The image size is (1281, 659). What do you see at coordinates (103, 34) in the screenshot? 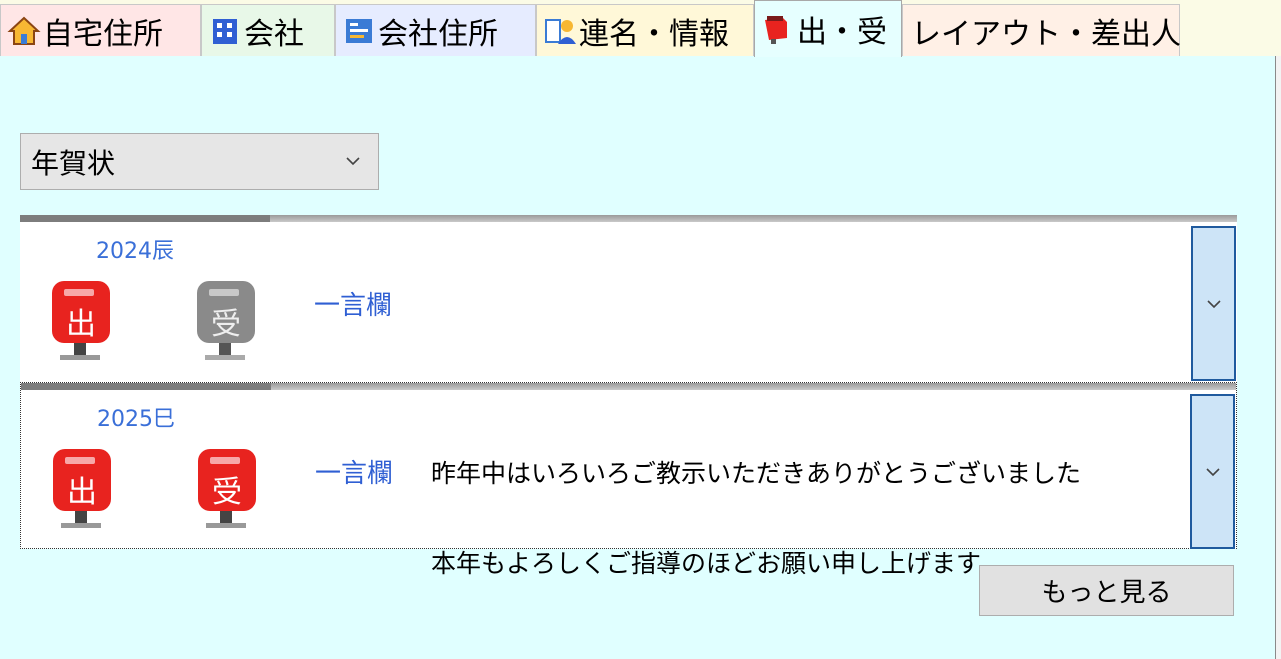
I see `tab-label: 自宅住所` at bounding box center [103, 34].